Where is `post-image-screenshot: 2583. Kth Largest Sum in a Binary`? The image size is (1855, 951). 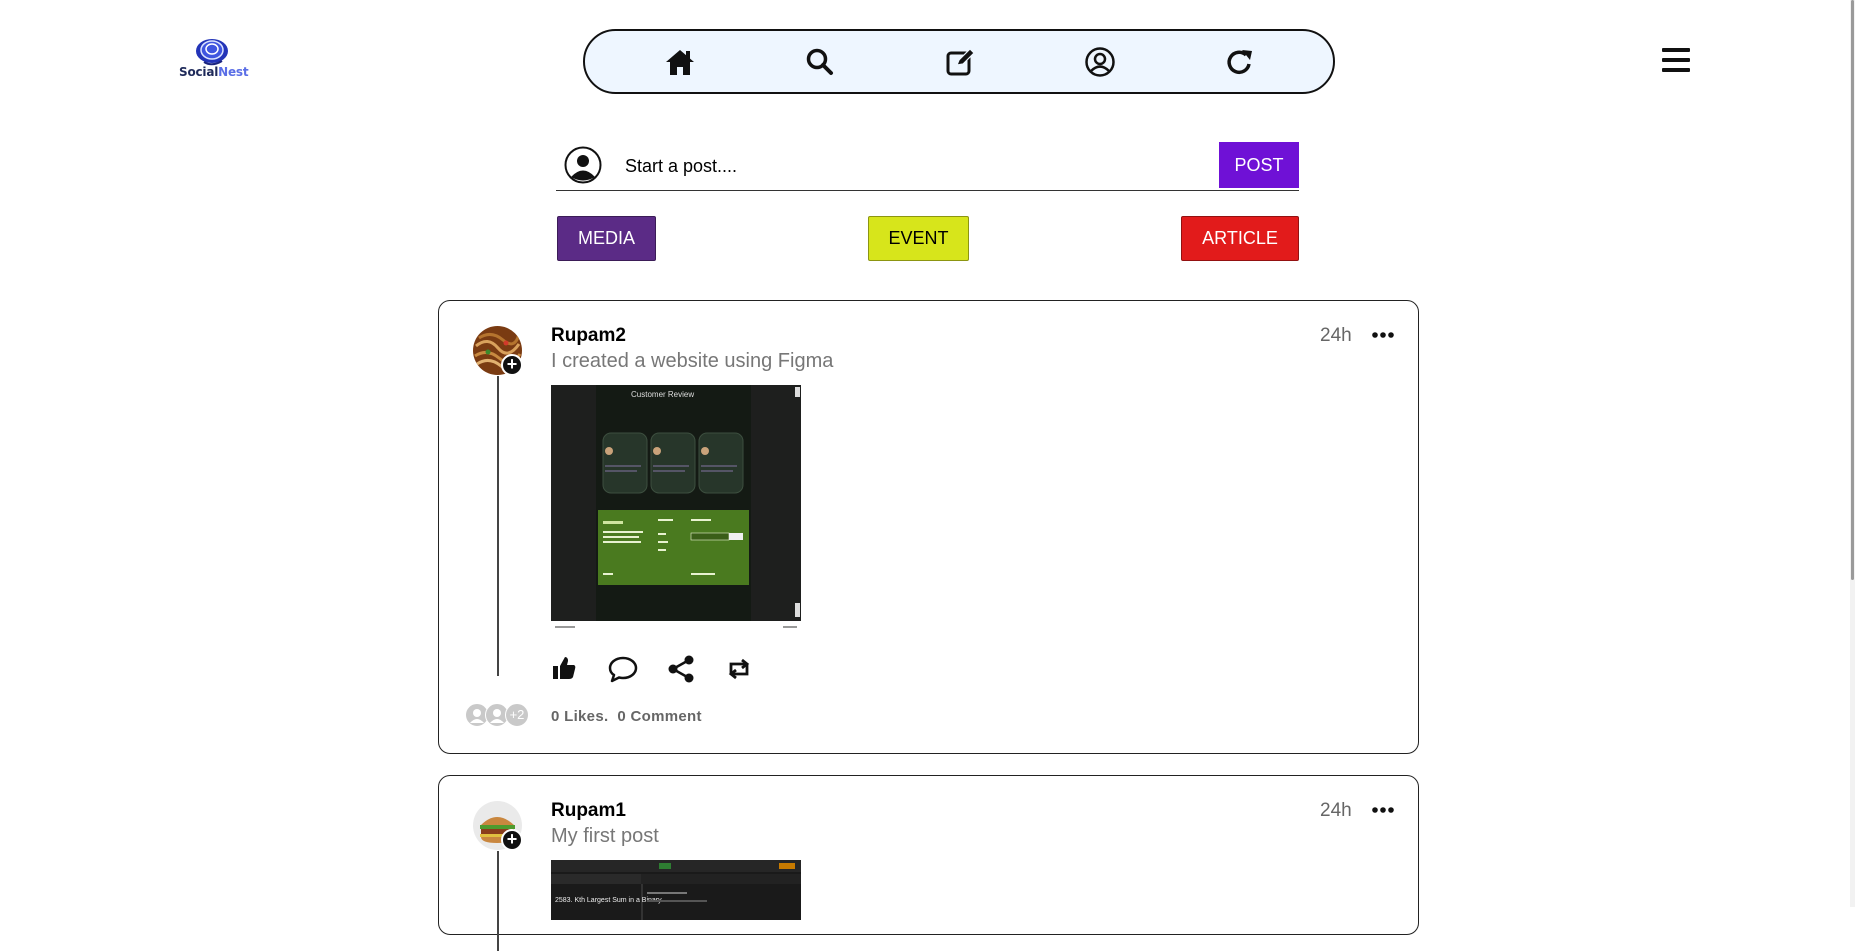
post-image-screenshot: 2583. Kth Largest Sum in a Binary is located at coordinates (676, 890).